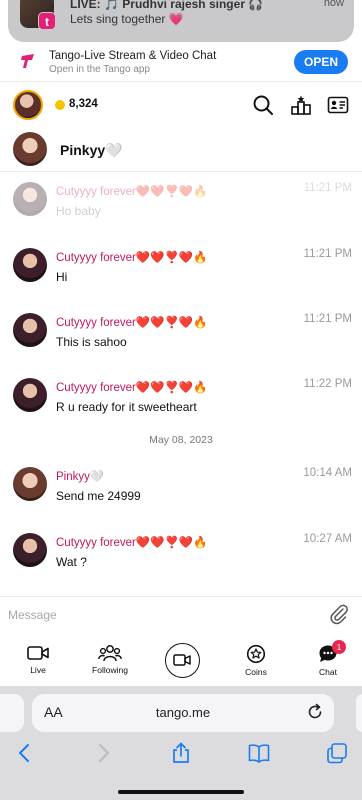 Image resolution: width=362 pixels, height=800 pixels. Describe the element at coordinates (181, 753) in the screenshot. I see `share-icon` at that location.